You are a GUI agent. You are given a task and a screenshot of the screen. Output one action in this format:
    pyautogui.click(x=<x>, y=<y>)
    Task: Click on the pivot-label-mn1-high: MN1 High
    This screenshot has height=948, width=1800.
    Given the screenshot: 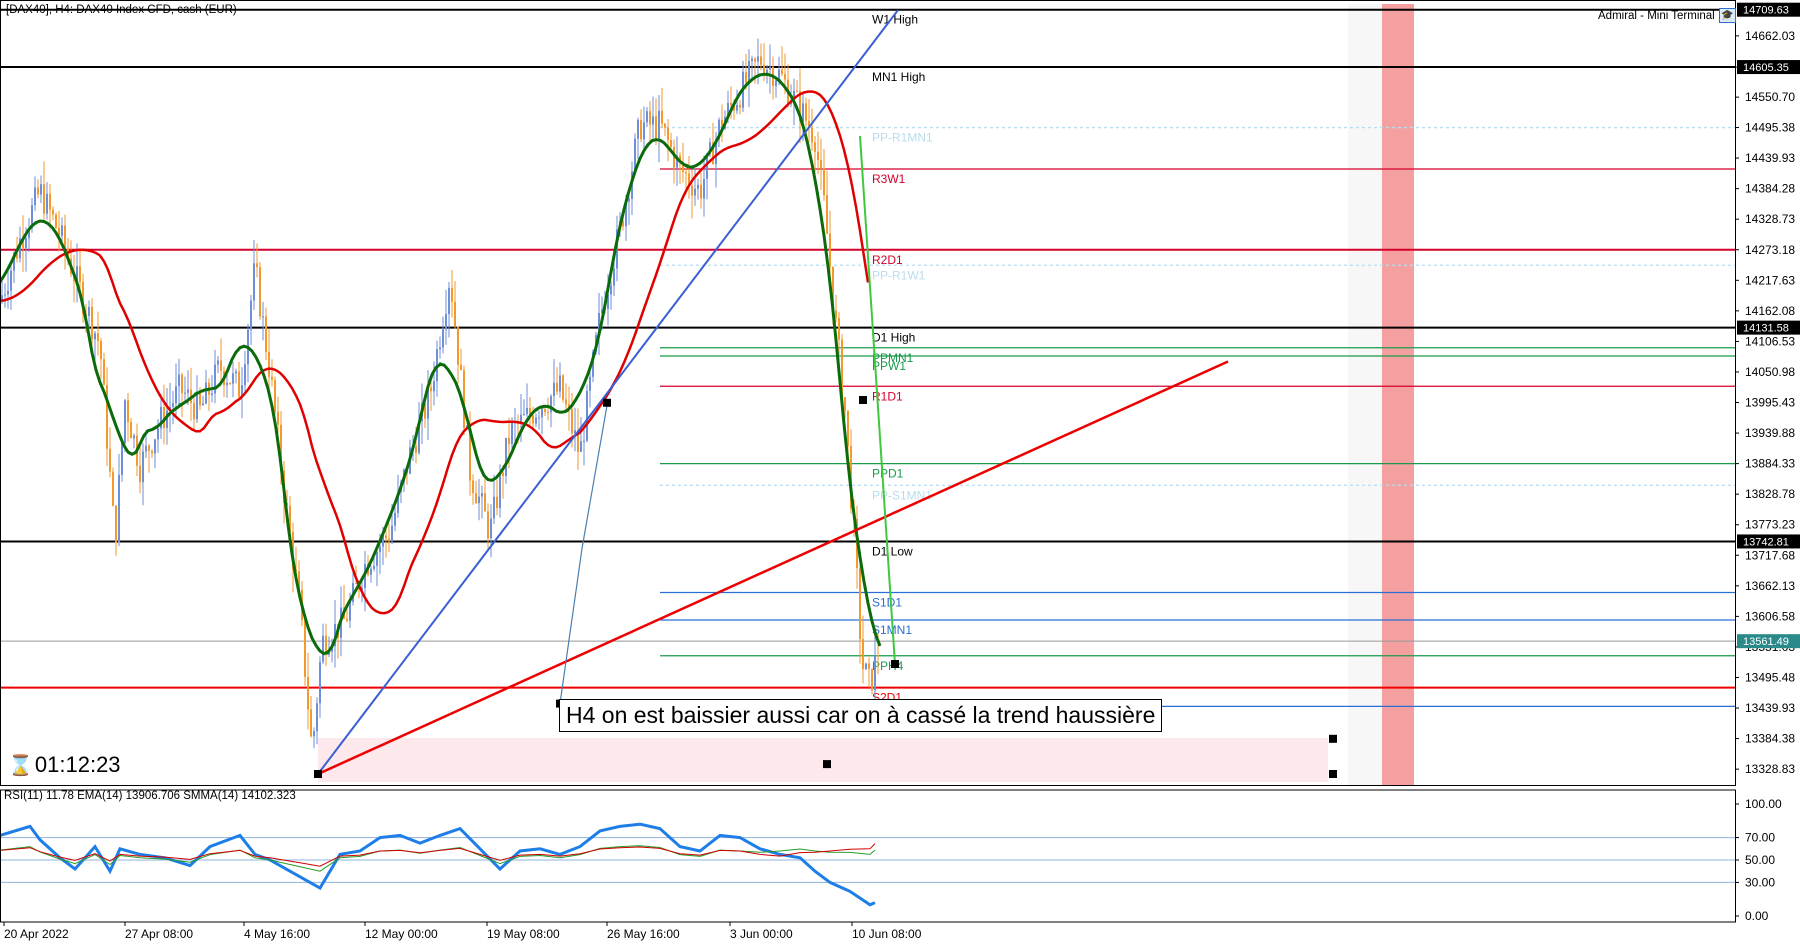 What is the action you would take?
    pyautogui.click(x=898, y=77)
    